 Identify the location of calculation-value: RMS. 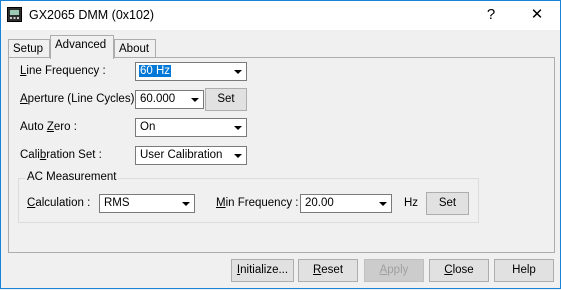
(117, 203).